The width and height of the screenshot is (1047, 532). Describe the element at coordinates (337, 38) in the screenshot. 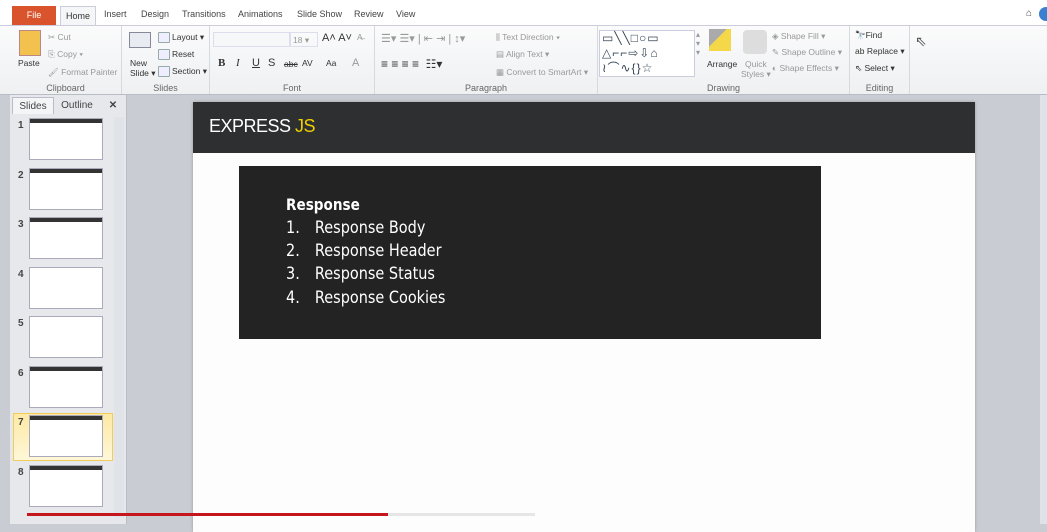

I see `grow-font-icon: A˄ A˅` at that location.